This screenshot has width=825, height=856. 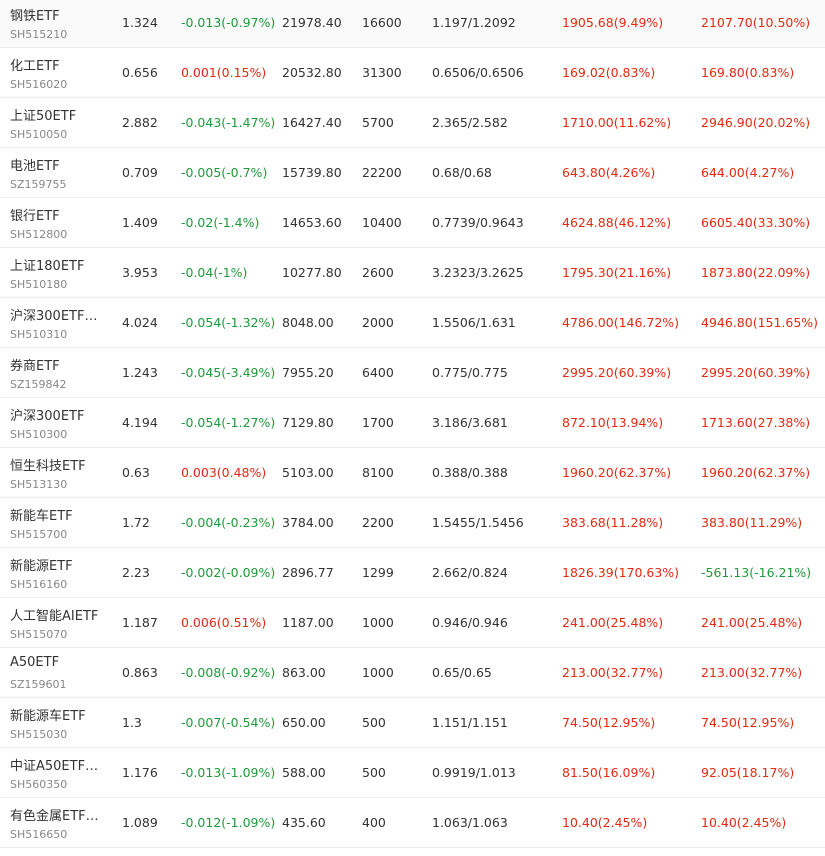 I want to click on fund-name-cell: 新能车ETF SH515700, so click(x=60, y=523).